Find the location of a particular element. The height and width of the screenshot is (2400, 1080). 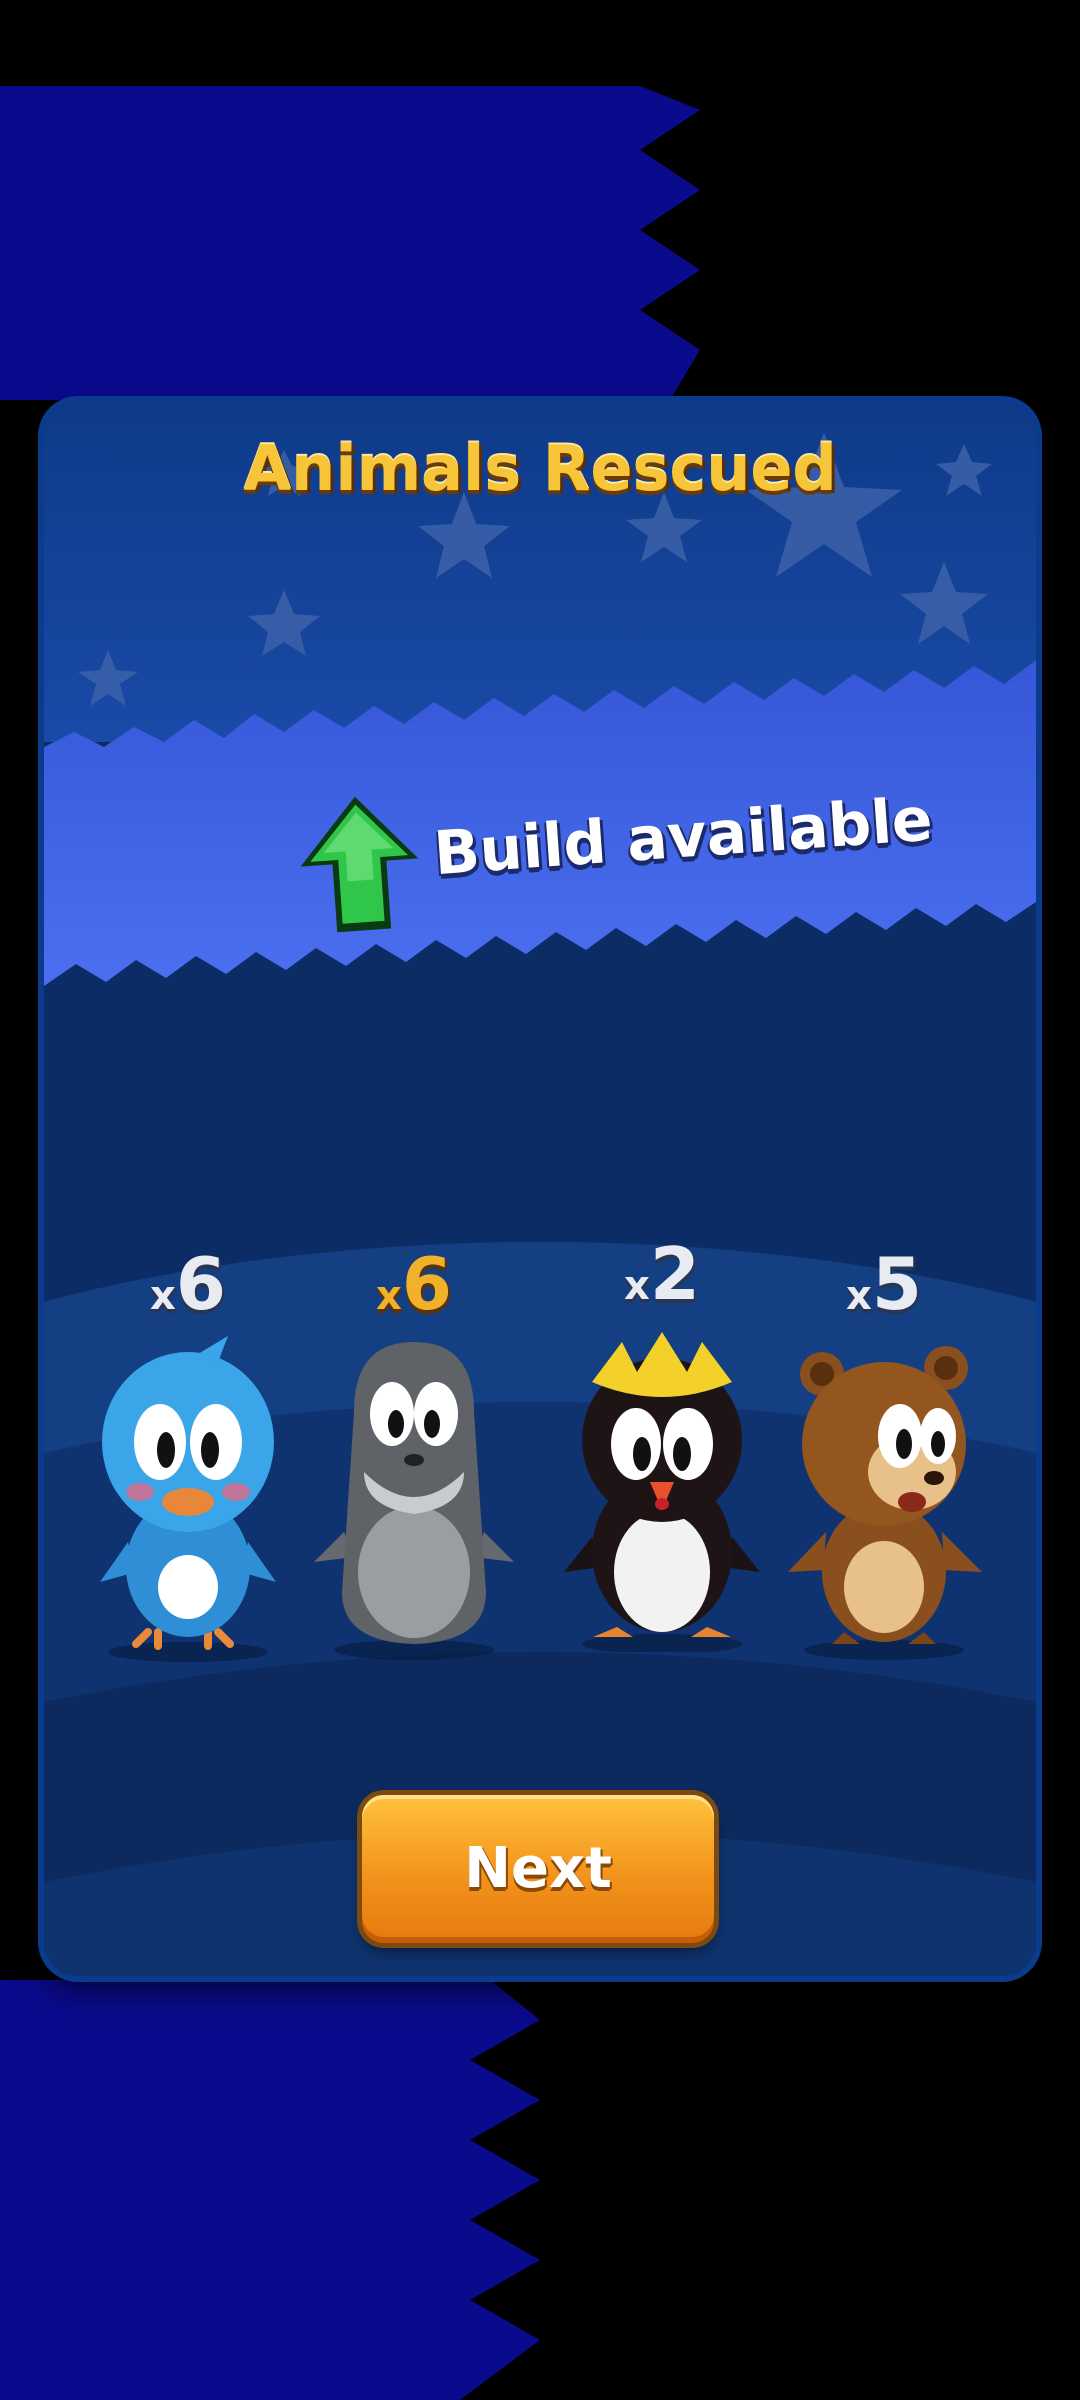

bird-icon is located at coordinates (188, 1499).